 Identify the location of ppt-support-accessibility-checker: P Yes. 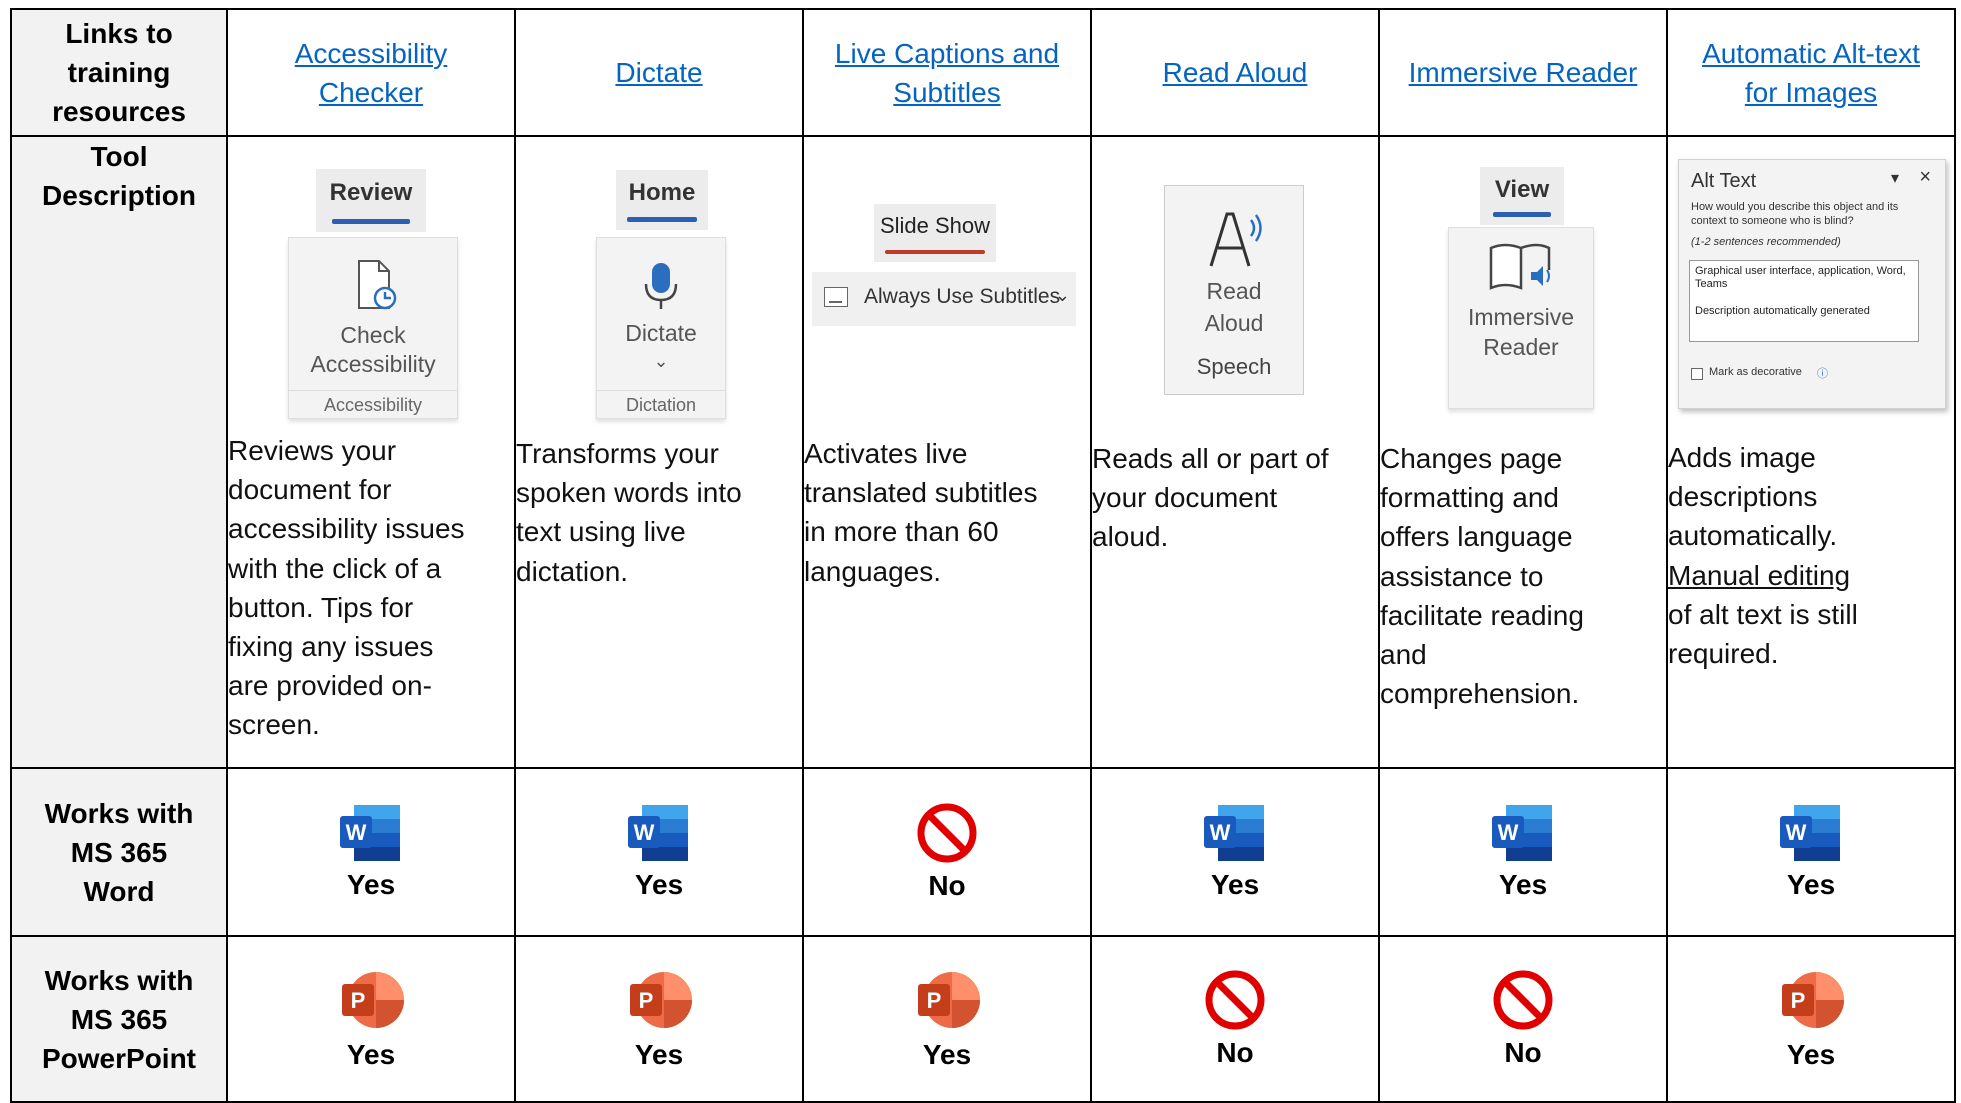
(371, 1019).